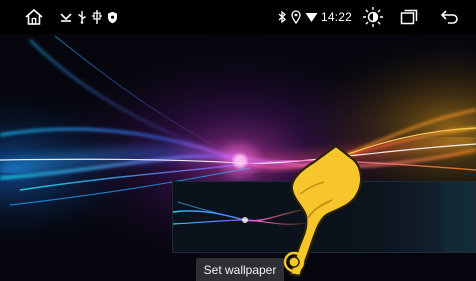 This screenshot has height=281, width=476. Describe the element at coordinates (97, 17) in the screenshot. I see `sd-card-icon` at that location.